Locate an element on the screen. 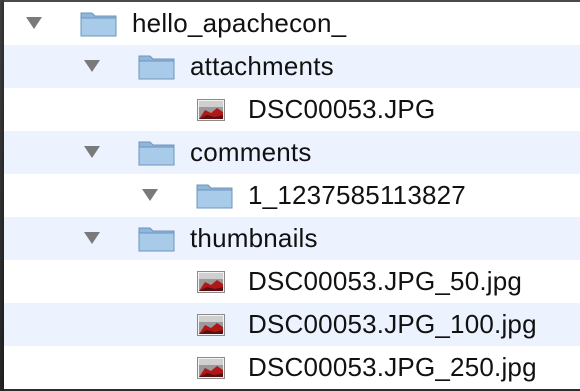  tree-row-comments: comments is located at coordinates (292, 152).